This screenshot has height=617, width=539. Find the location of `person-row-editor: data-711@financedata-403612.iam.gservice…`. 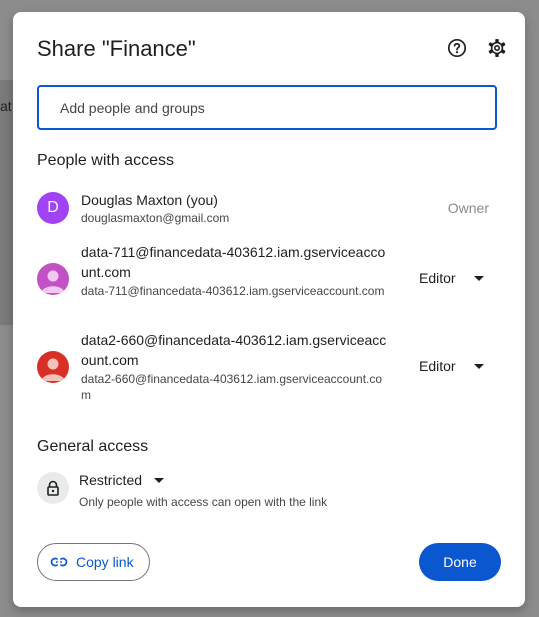

person-row-editor: data-711@financedata-403612.iam.gservice… is located at coordinates (272, 280).